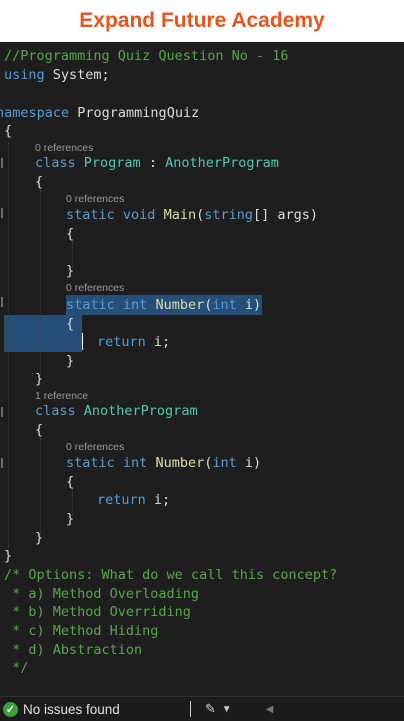  I want to click on banner: Expand Future Academy, so click(202, 21).